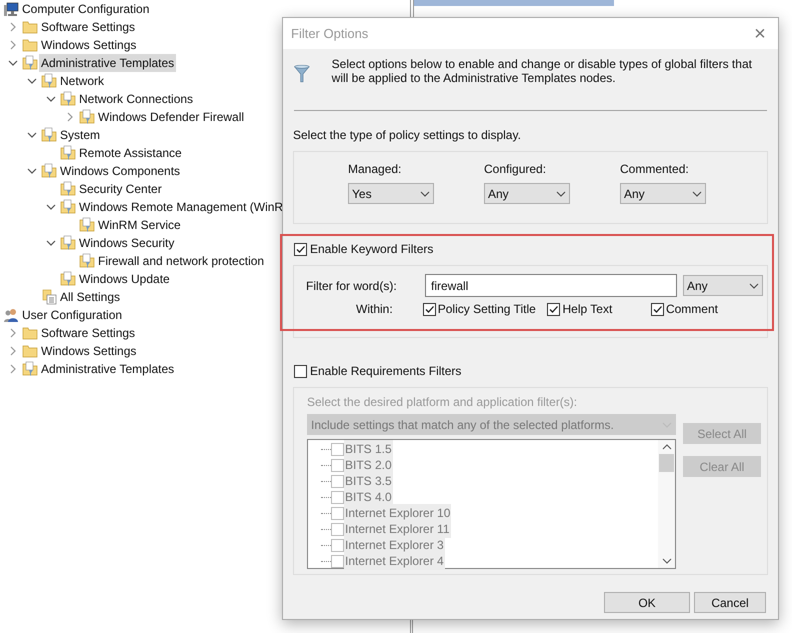 Image resolution: width=792 pixels, height=633 pixels. Describe the element at coordinates (171, 117) in the screenshot. I see `tree-item: Windows Defender Firewall` at that location.